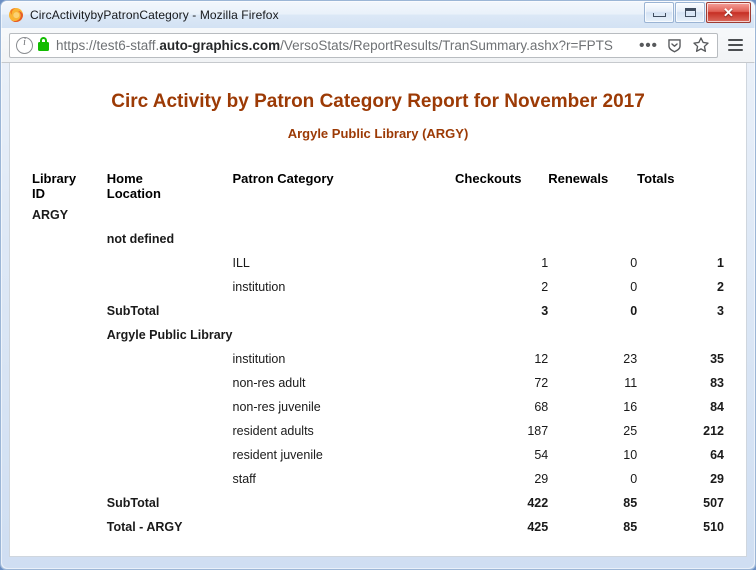  What do you see at coordinates (630, 527) in the screenshot?
I see `grand-total-renewals: 85` at bounding box center [630, 527].